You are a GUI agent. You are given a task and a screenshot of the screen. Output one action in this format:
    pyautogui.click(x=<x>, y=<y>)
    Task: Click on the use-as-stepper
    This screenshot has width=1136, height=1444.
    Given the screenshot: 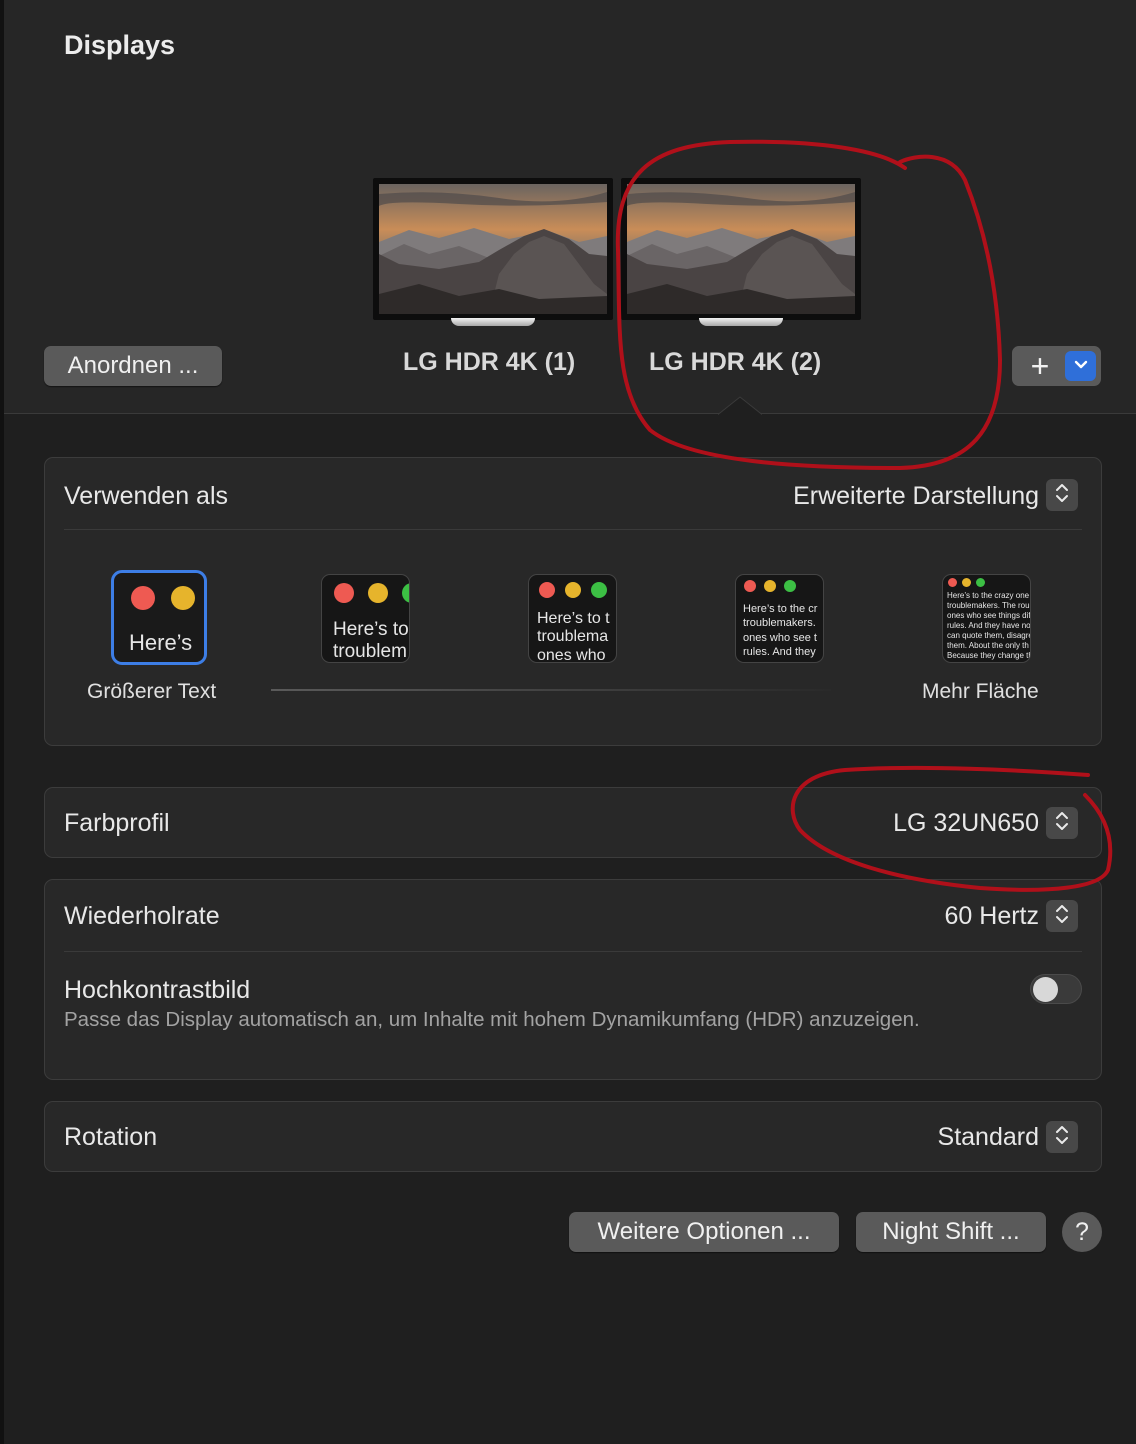 What is the action you would take?
    pyautogui.click(x=1062, y=495)
    